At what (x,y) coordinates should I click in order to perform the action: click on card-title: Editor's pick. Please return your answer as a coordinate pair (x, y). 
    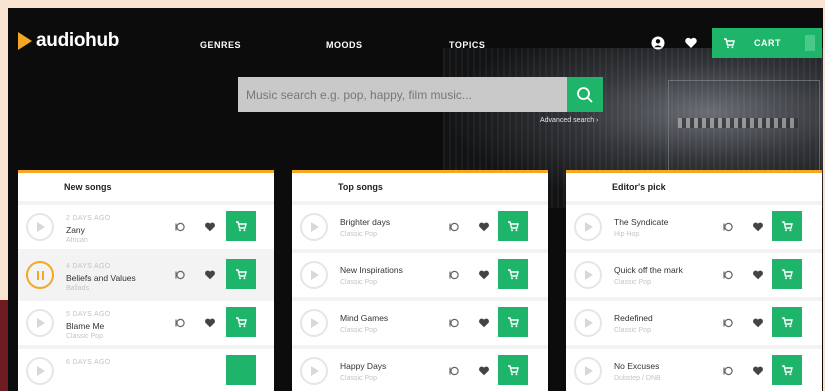
    Looking at the image, I should click on (694, 187).